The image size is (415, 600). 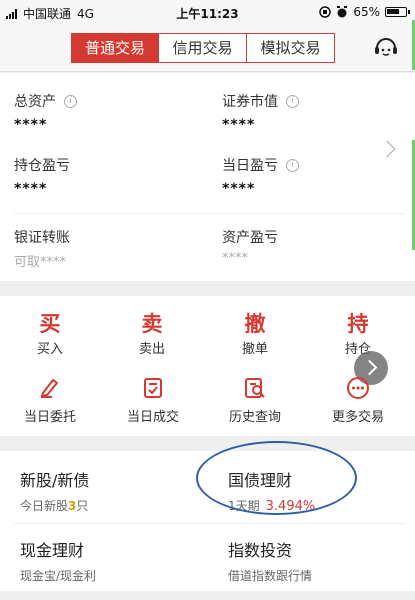 What do you see at coordinates (397, 12) in the screenshot?
I see `battery-icon` at bounding box center [397, 12].